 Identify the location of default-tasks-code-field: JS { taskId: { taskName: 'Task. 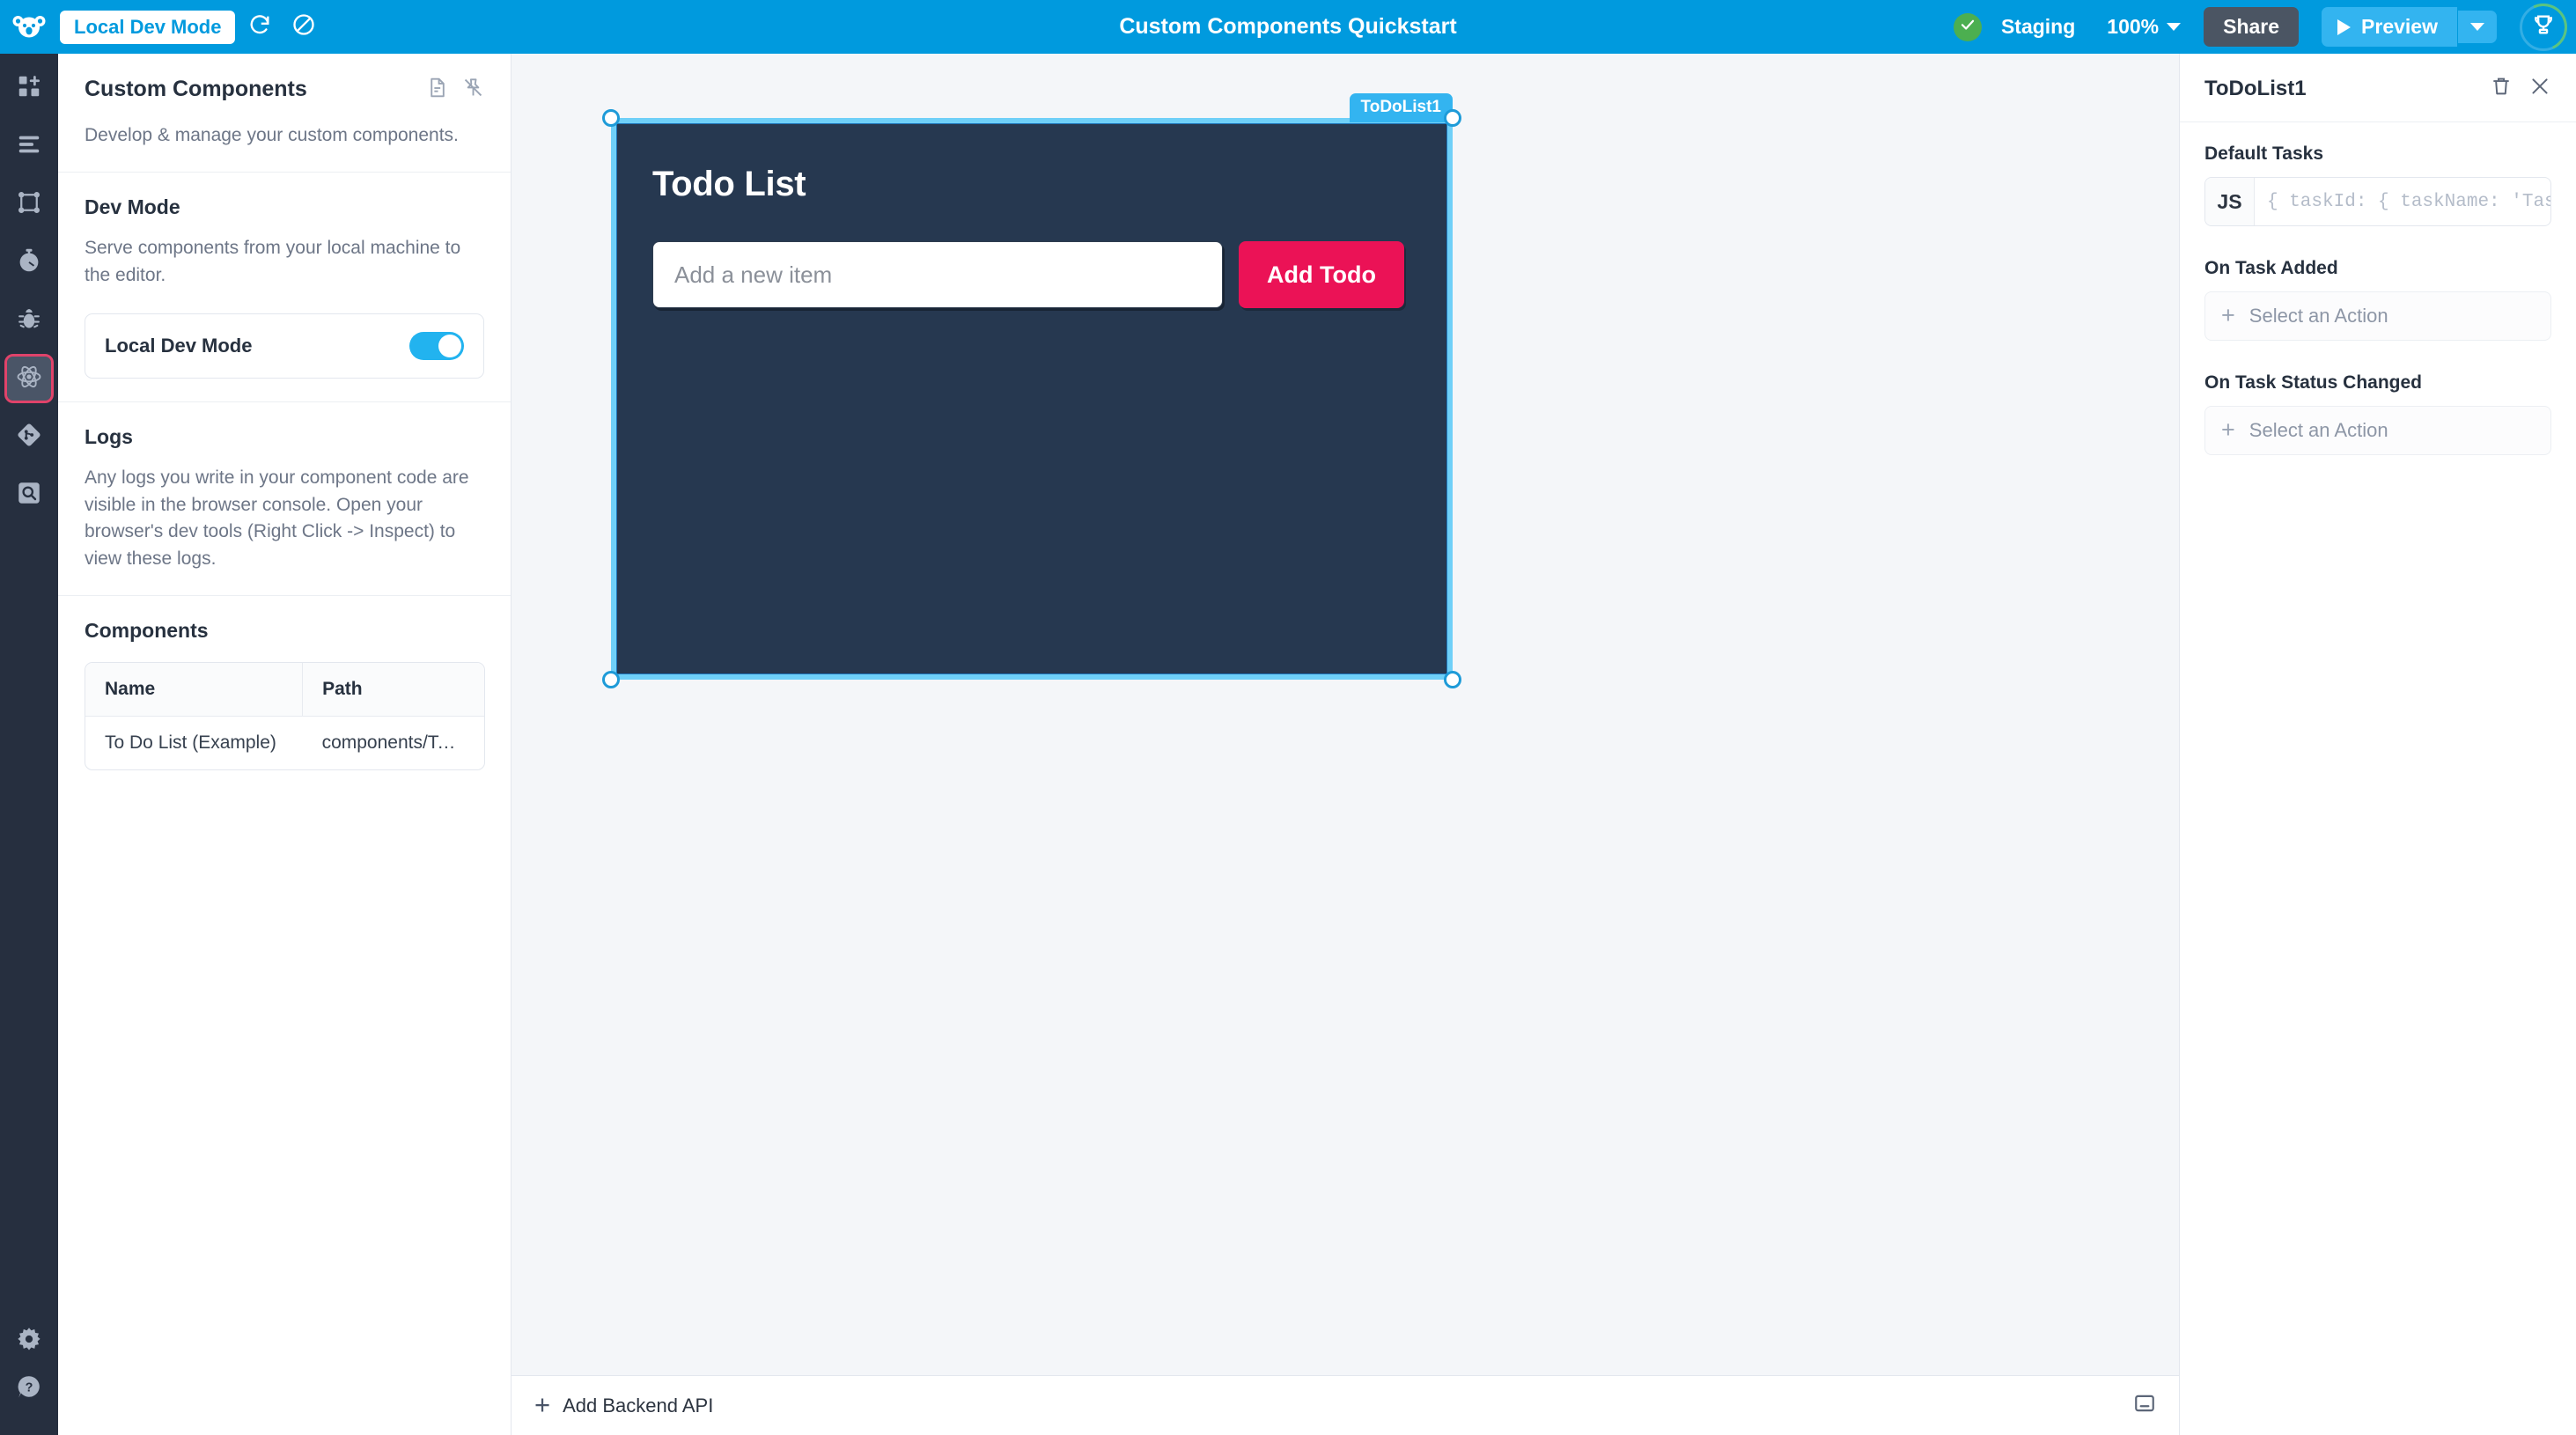
(2378, 202).